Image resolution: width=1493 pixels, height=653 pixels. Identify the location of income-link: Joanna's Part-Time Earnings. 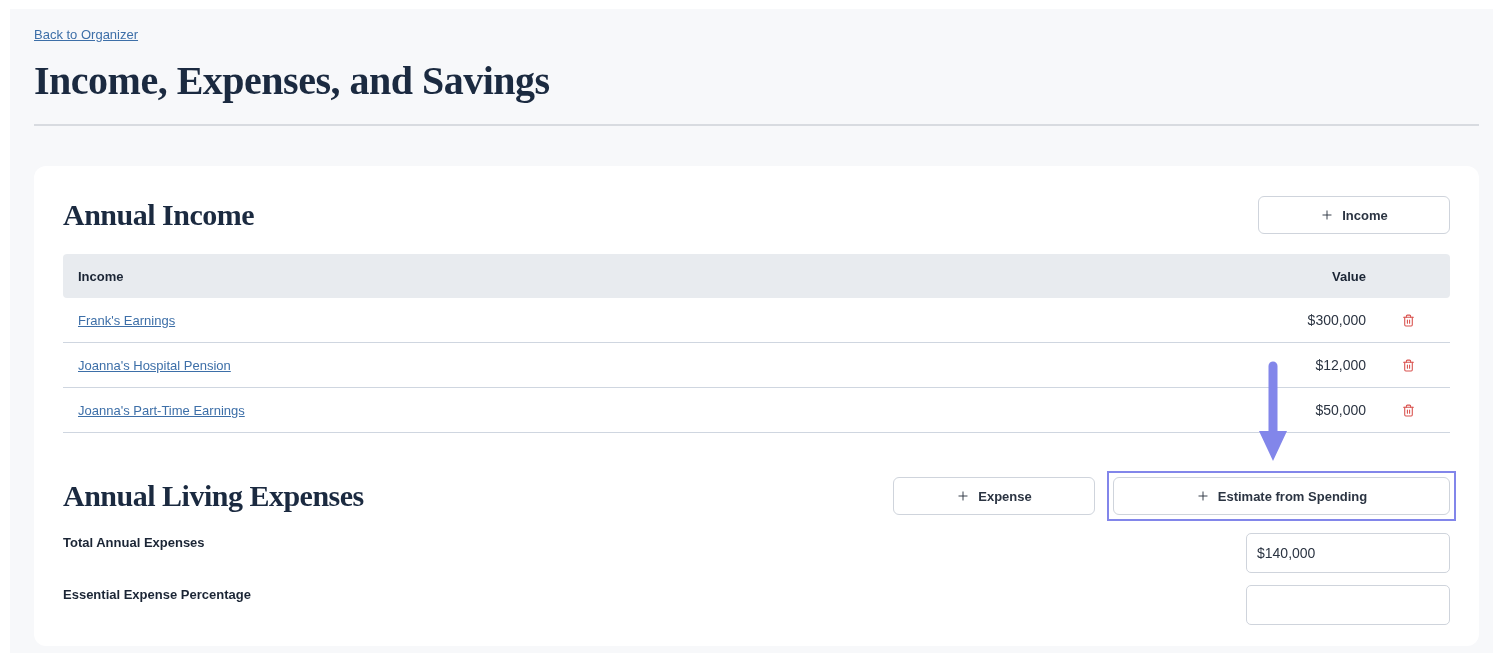
(154, 410).